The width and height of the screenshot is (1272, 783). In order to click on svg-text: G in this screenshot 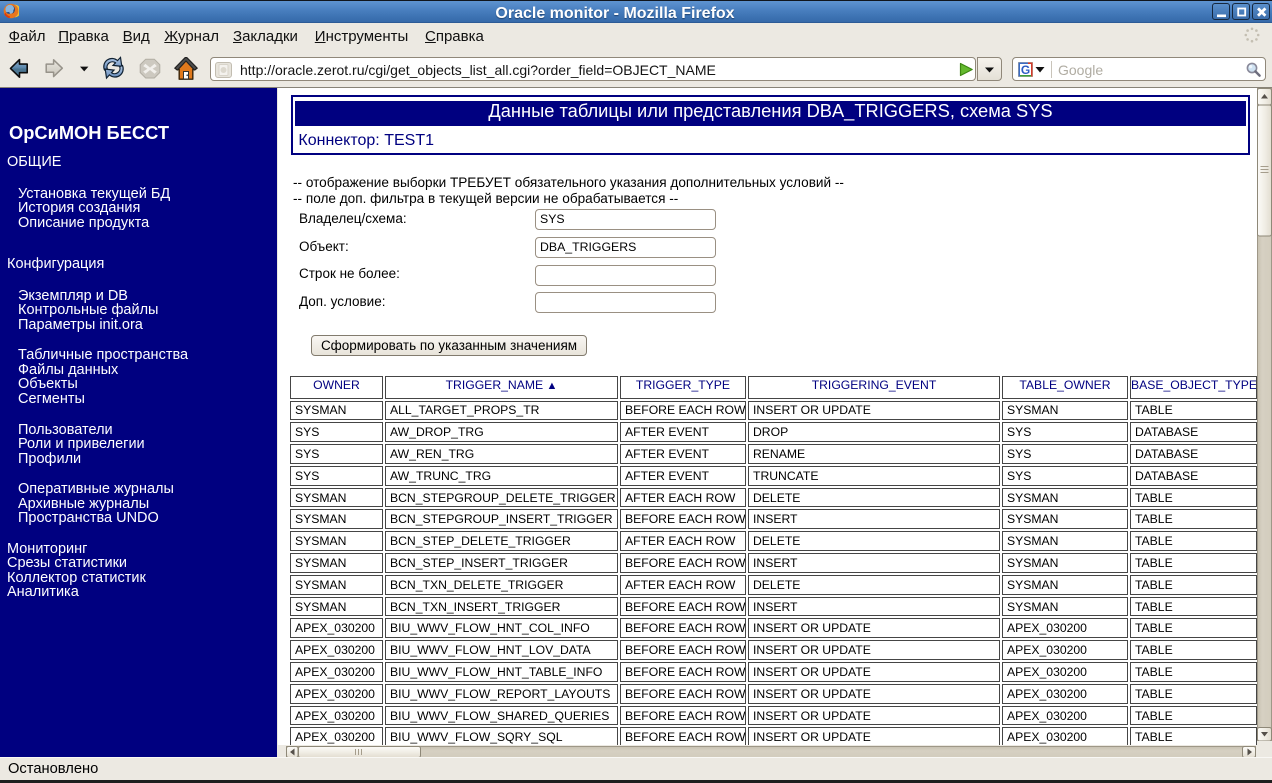, I will do `click(1025, 70)`.